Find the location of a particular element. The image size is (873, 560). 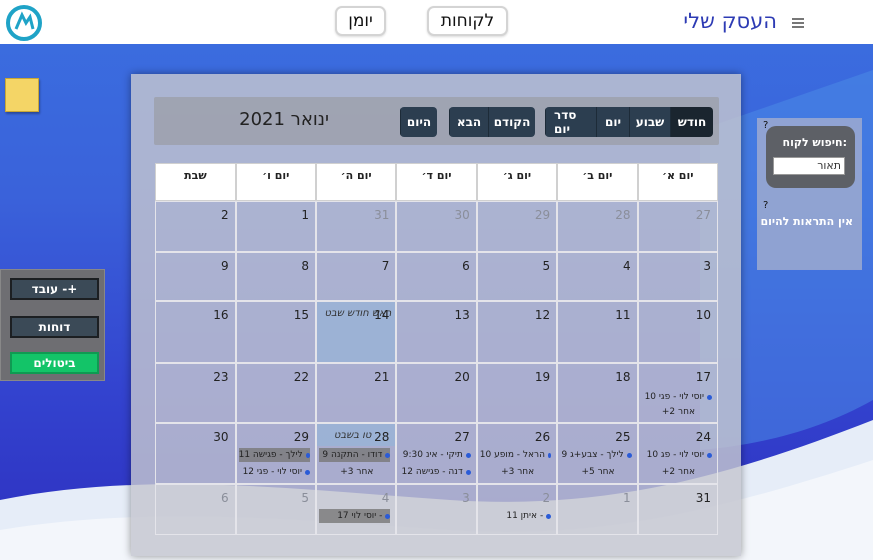

day-number: 23 is located at coordinates (221, 377).